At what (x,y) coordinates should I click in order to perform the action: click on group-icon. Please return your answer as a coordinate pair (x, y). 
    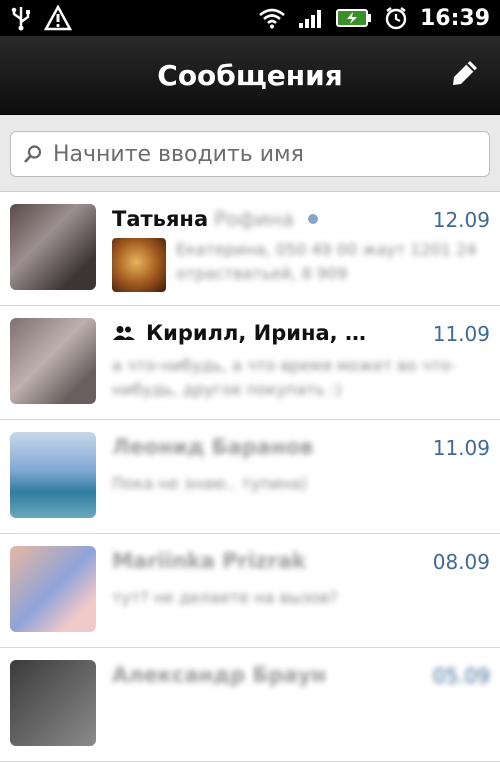
    Looking at the image, I should click on (124, 333).